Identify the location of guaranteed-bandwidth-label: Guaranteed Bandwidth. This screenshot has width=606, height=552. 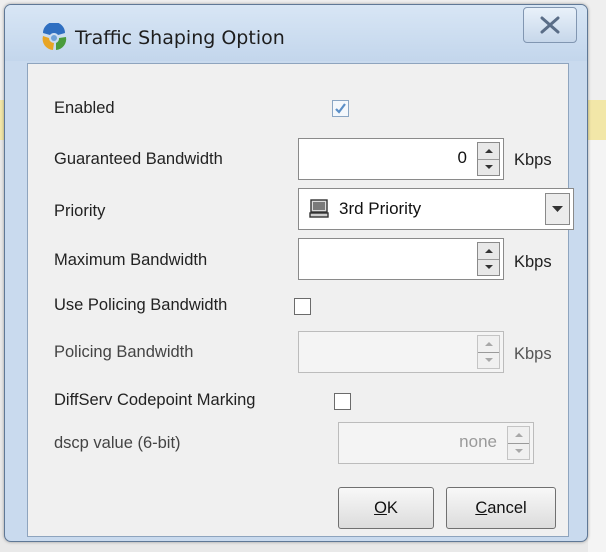
(138, 159).